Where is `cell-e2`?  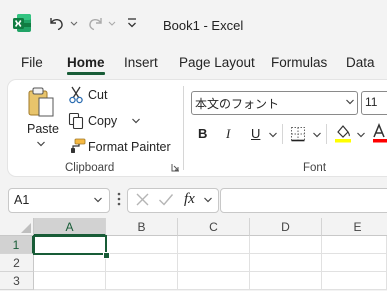 cell-e2 is located at coordinates (354, 263).